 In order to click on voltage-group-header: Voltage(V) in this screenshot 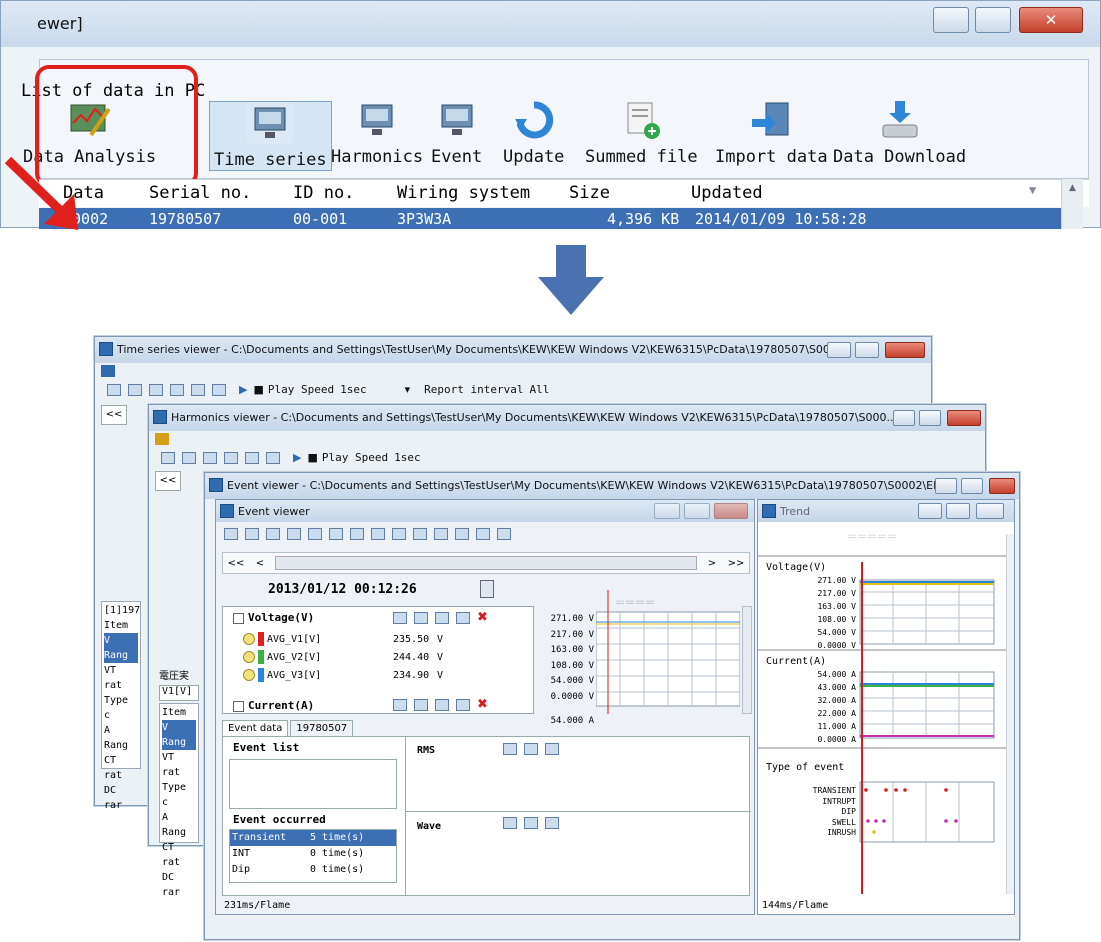, I will do `click(273, 617)`.